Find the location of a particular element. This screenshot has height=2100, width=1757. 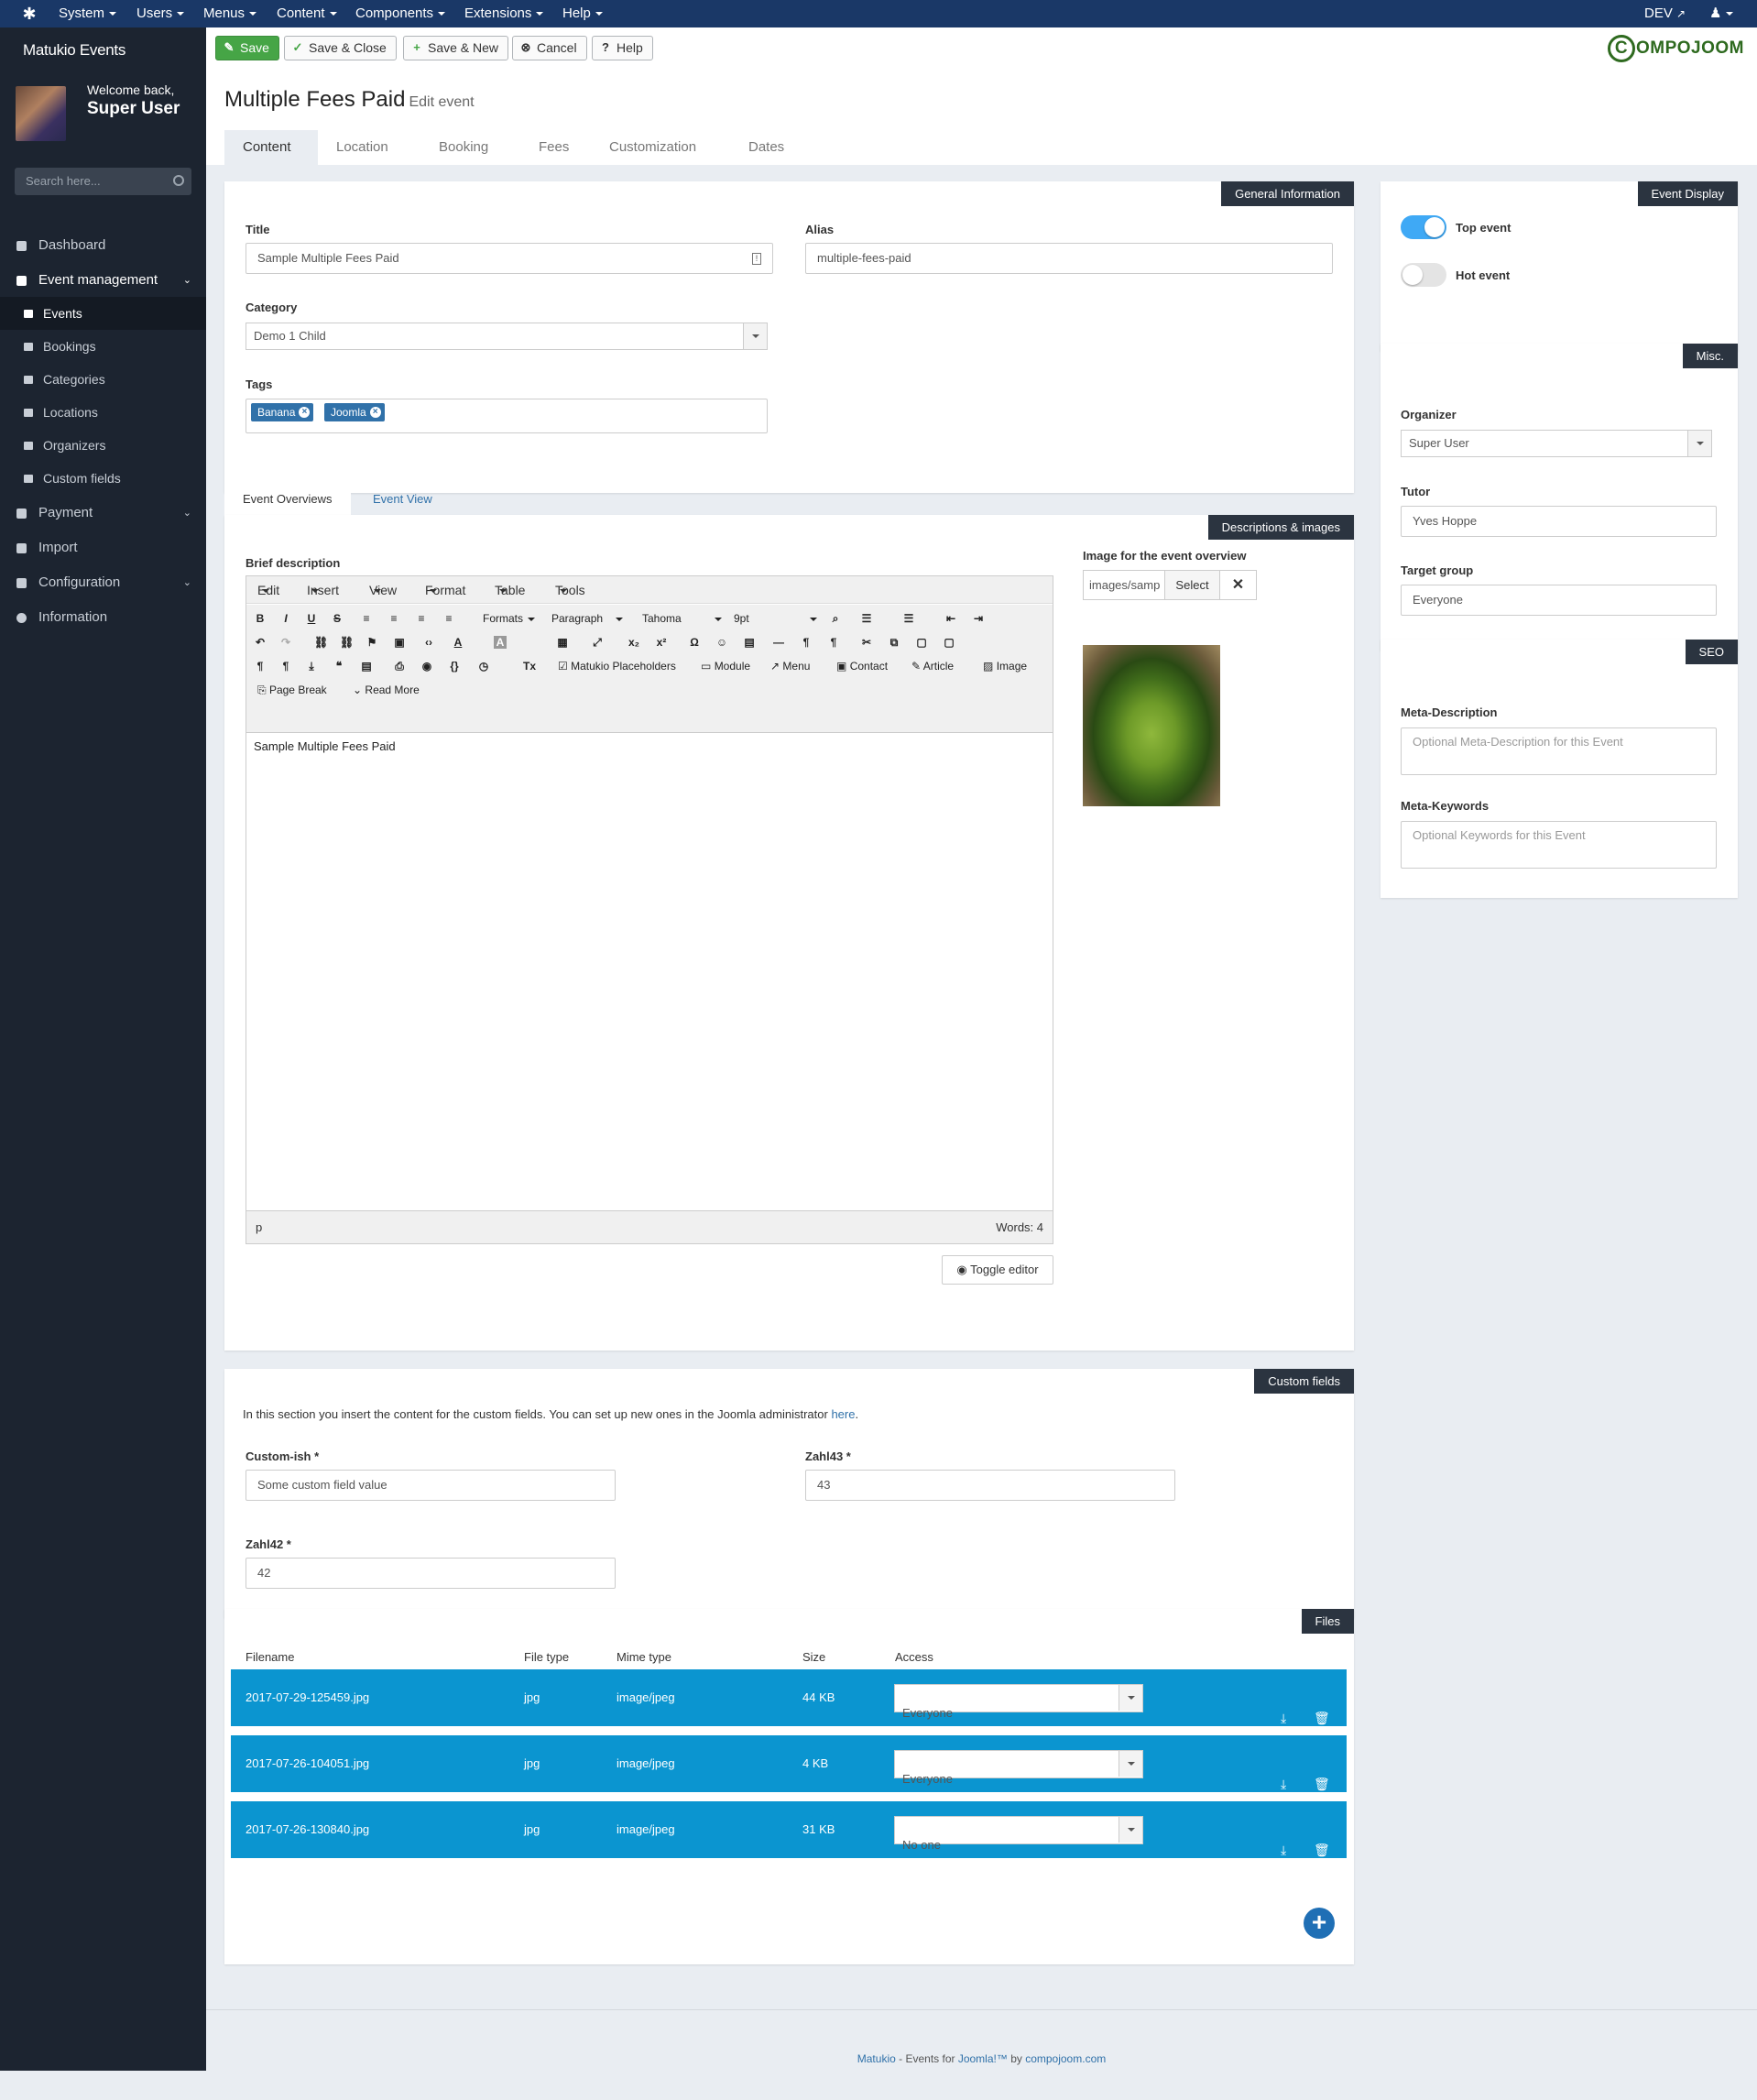

editor-menu-format: Format is located at coordinates (445, 590).